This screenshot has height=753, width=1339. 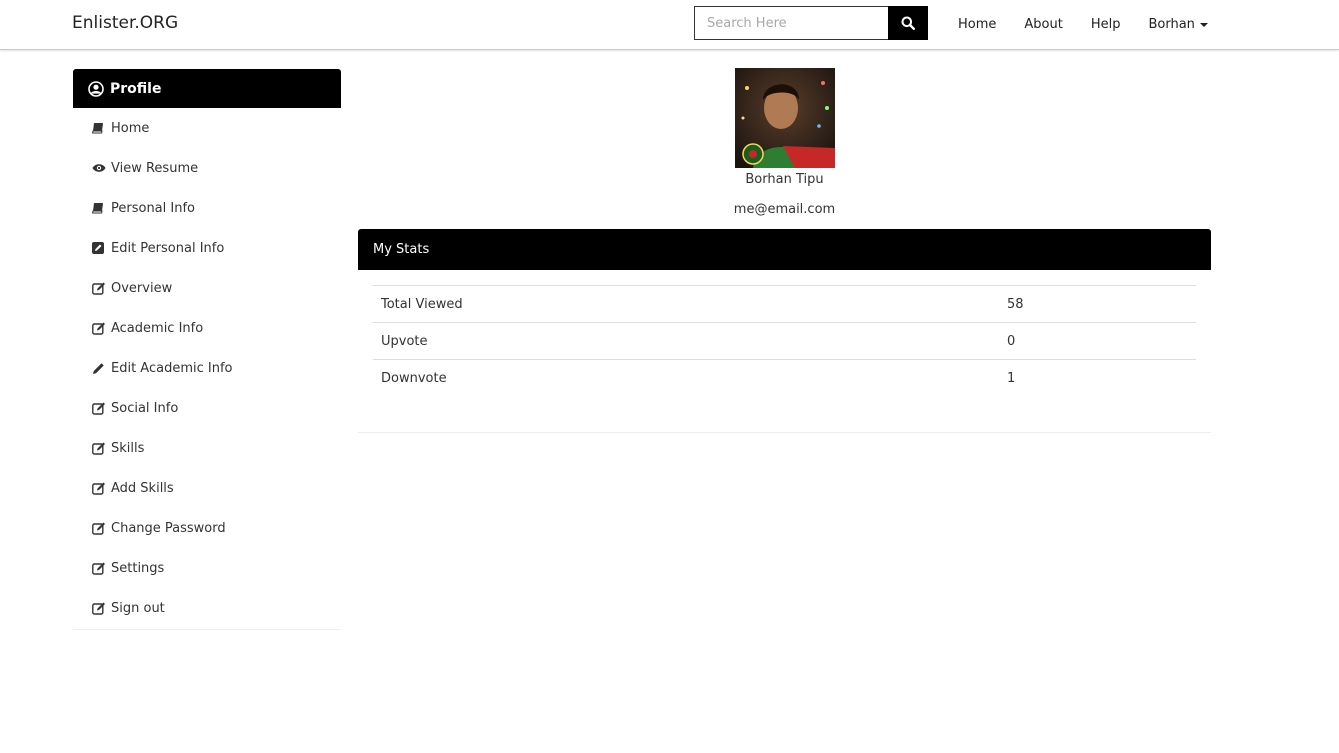 I want to click on user-menu-dropdown: Borhan, so click(x=1177, y=24).